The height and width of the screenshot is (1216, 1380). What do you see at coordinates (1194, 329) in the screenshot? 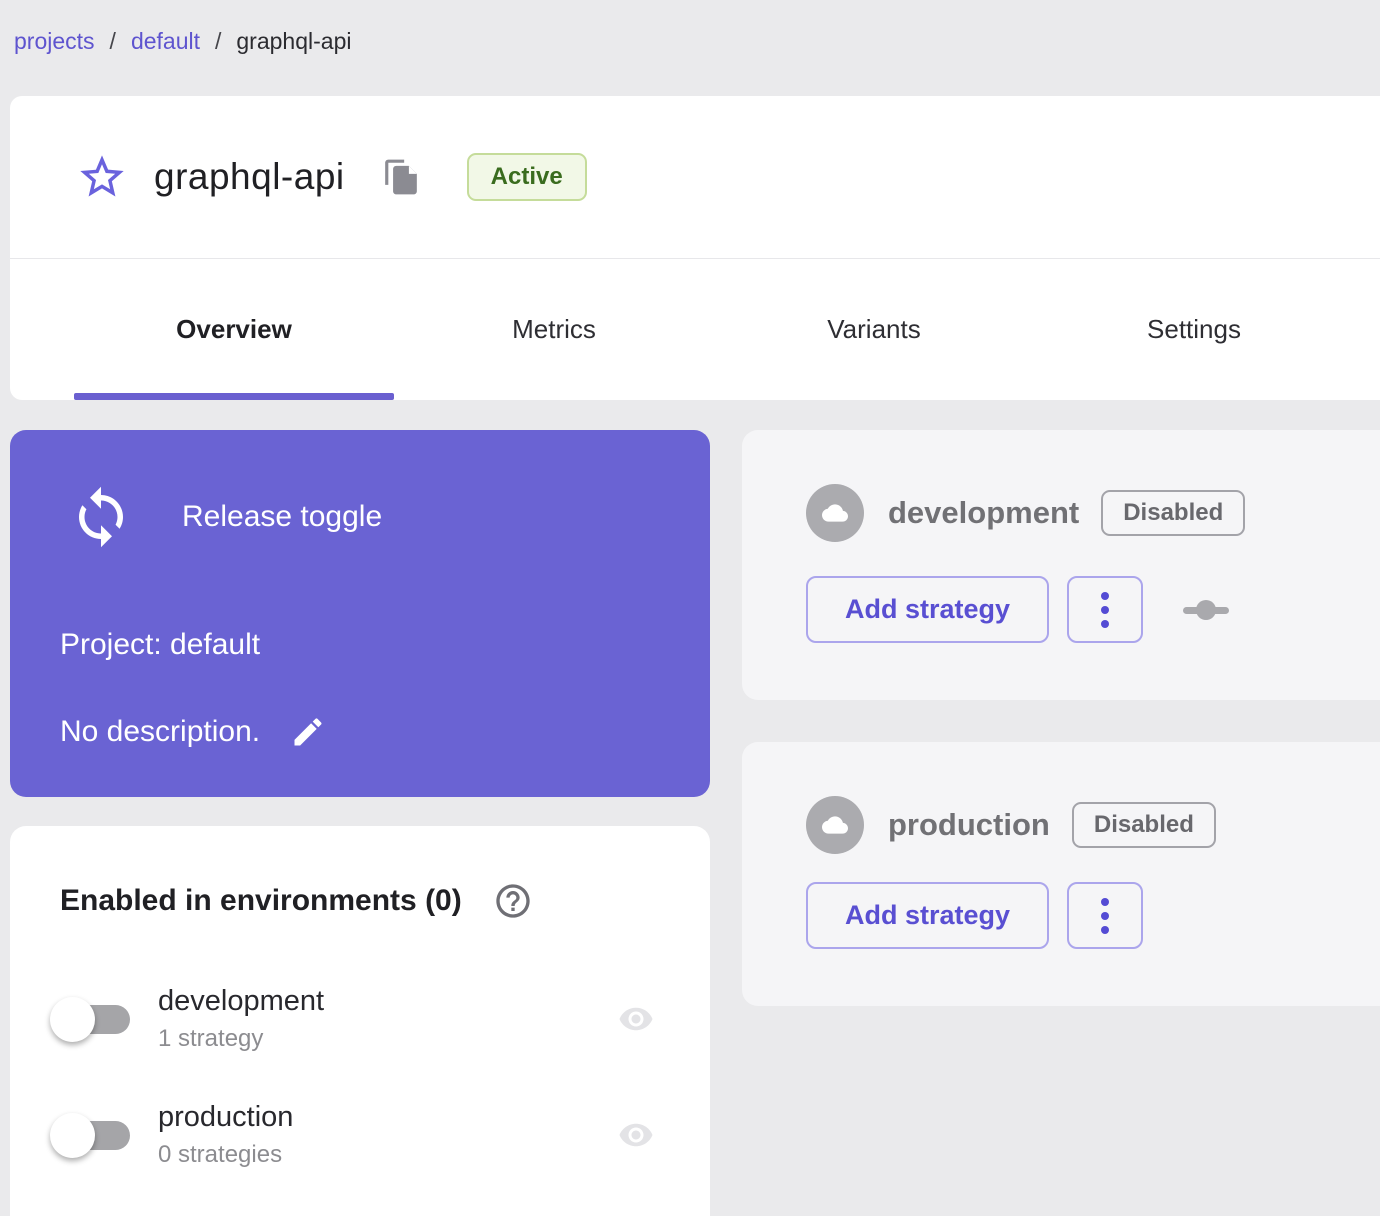
I see `tab-settings: Settings` at bounding box center [1194, 329].